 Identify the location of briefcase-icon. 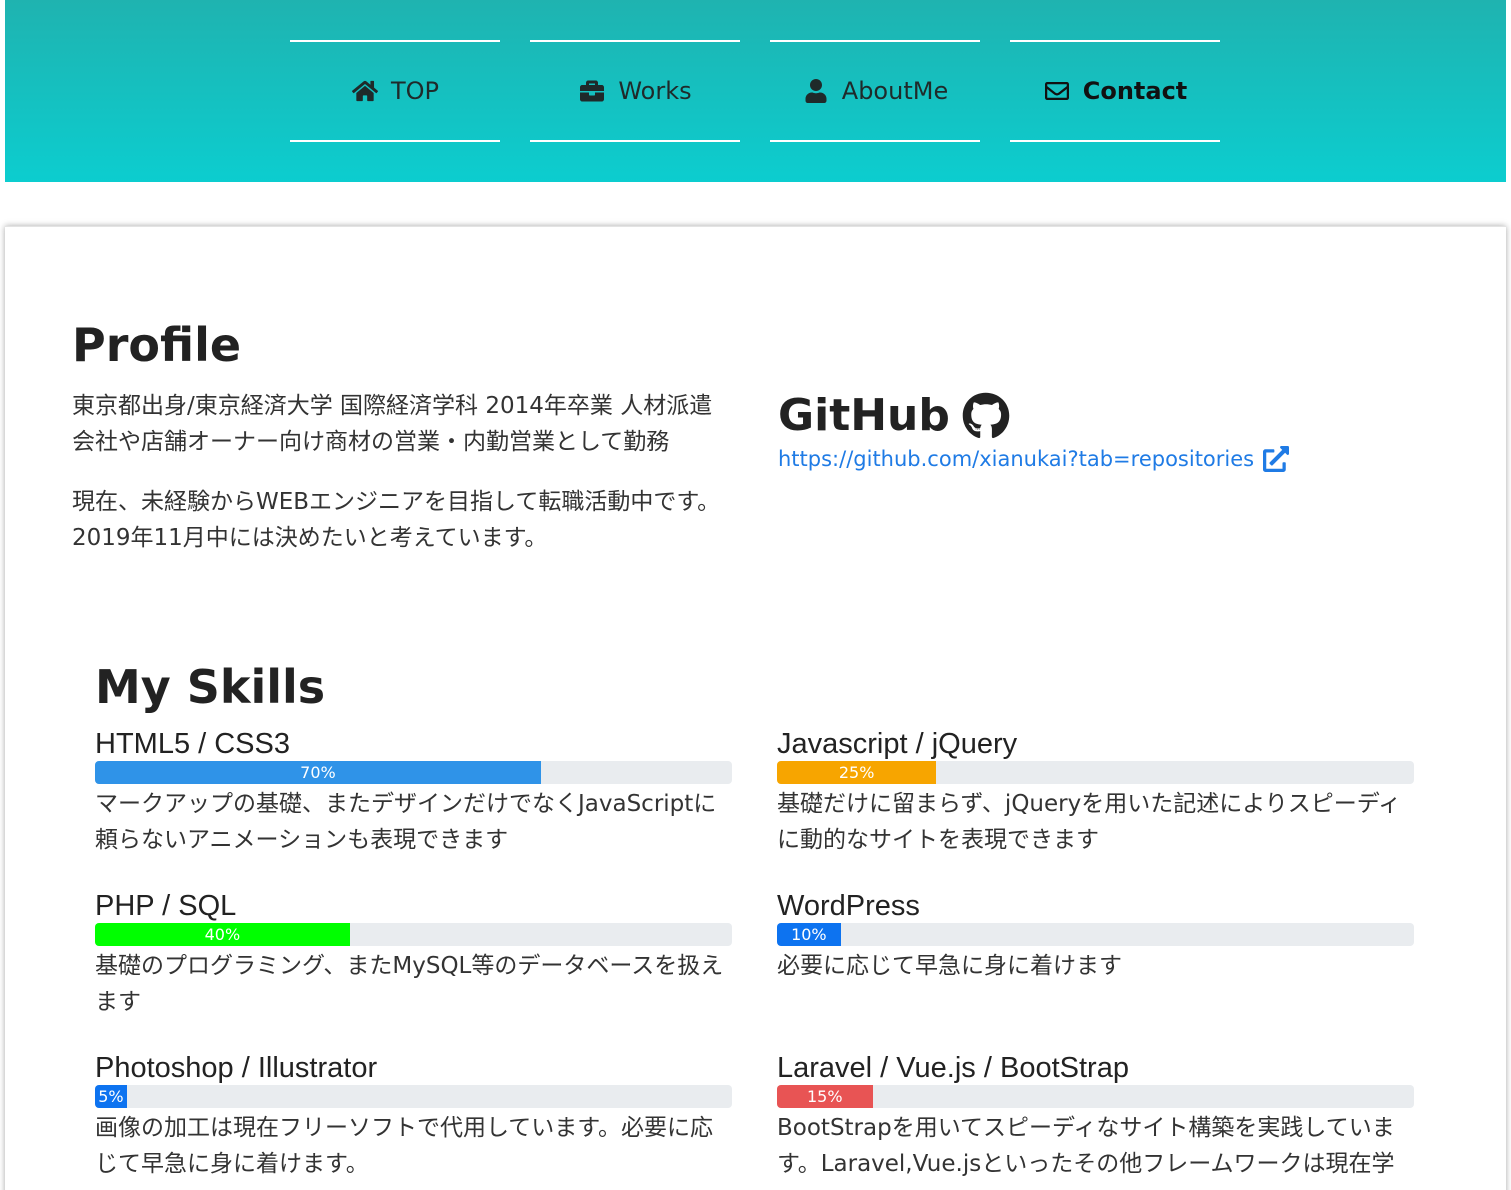
(592, 91).